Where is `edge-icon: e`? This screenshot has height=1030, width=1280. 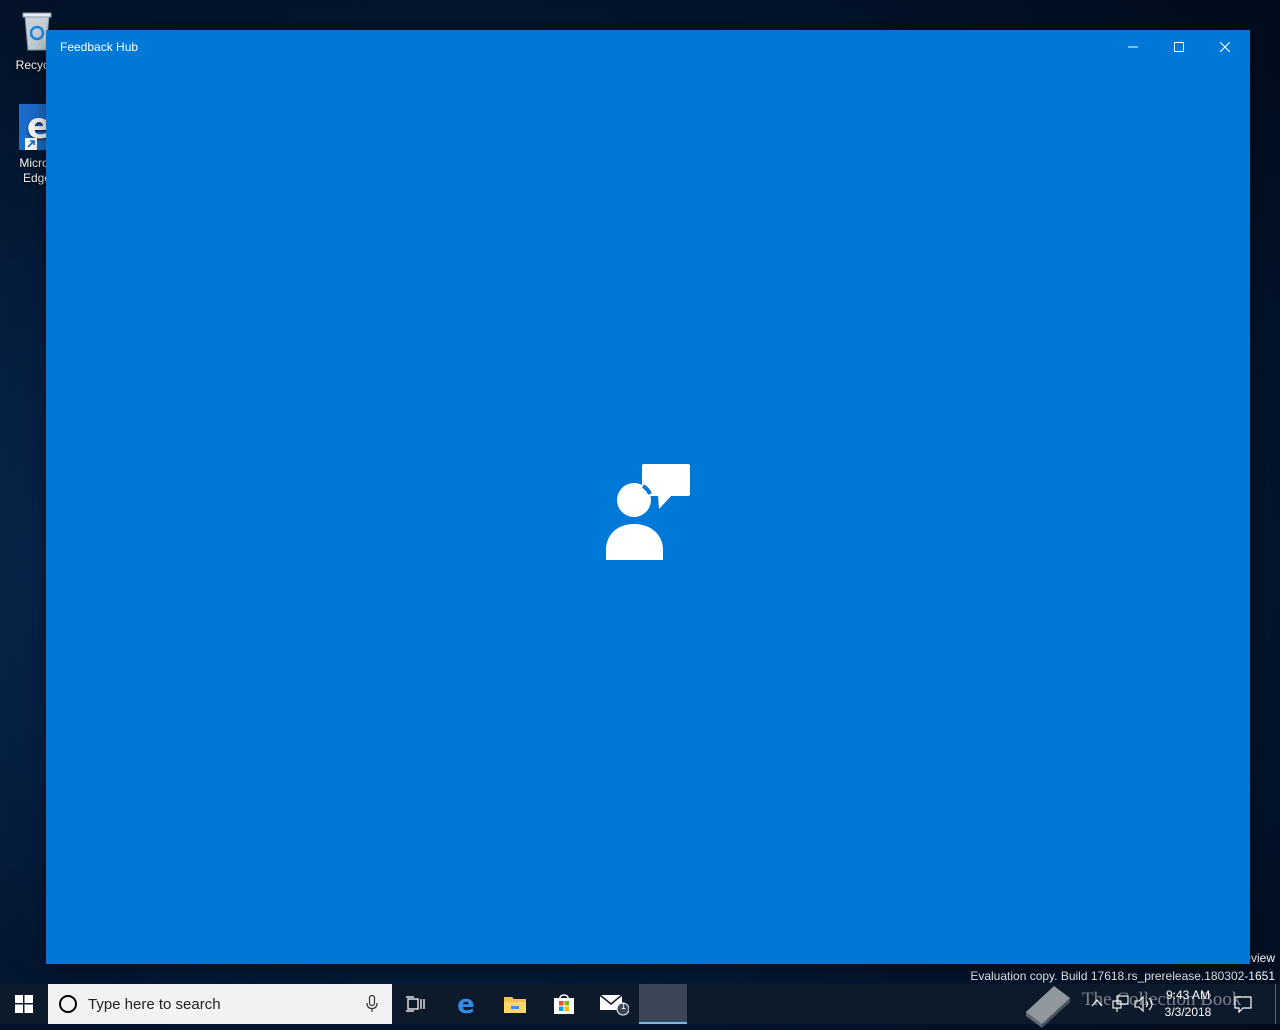 edge-icon: e is located at coordinates (466, 1004).